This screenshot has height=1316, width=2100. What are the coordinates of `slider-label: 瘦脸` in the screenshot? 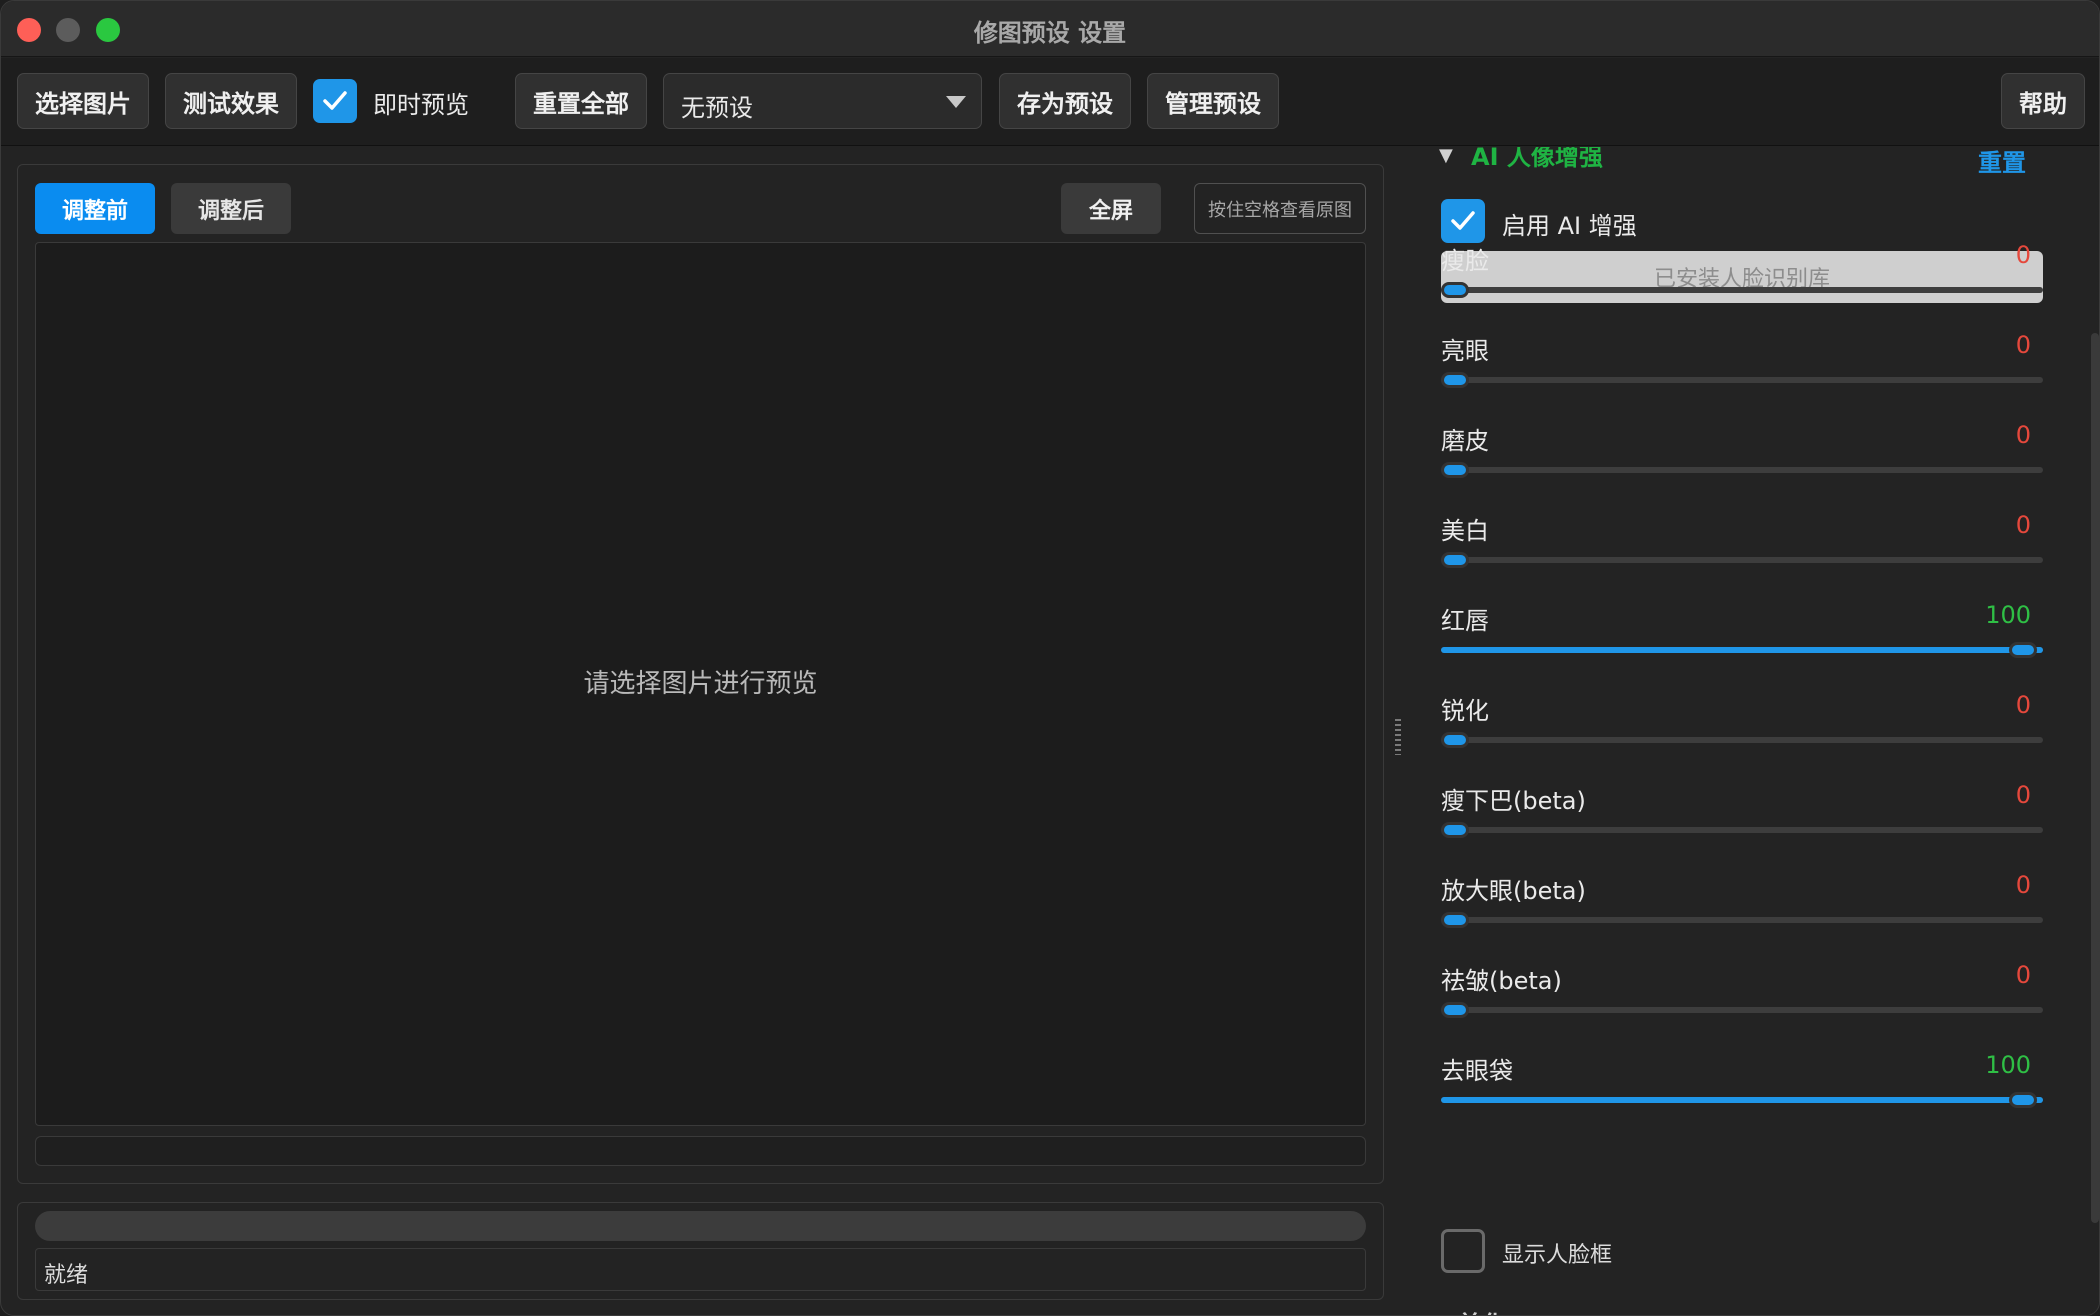 It's located at (1465, 261).